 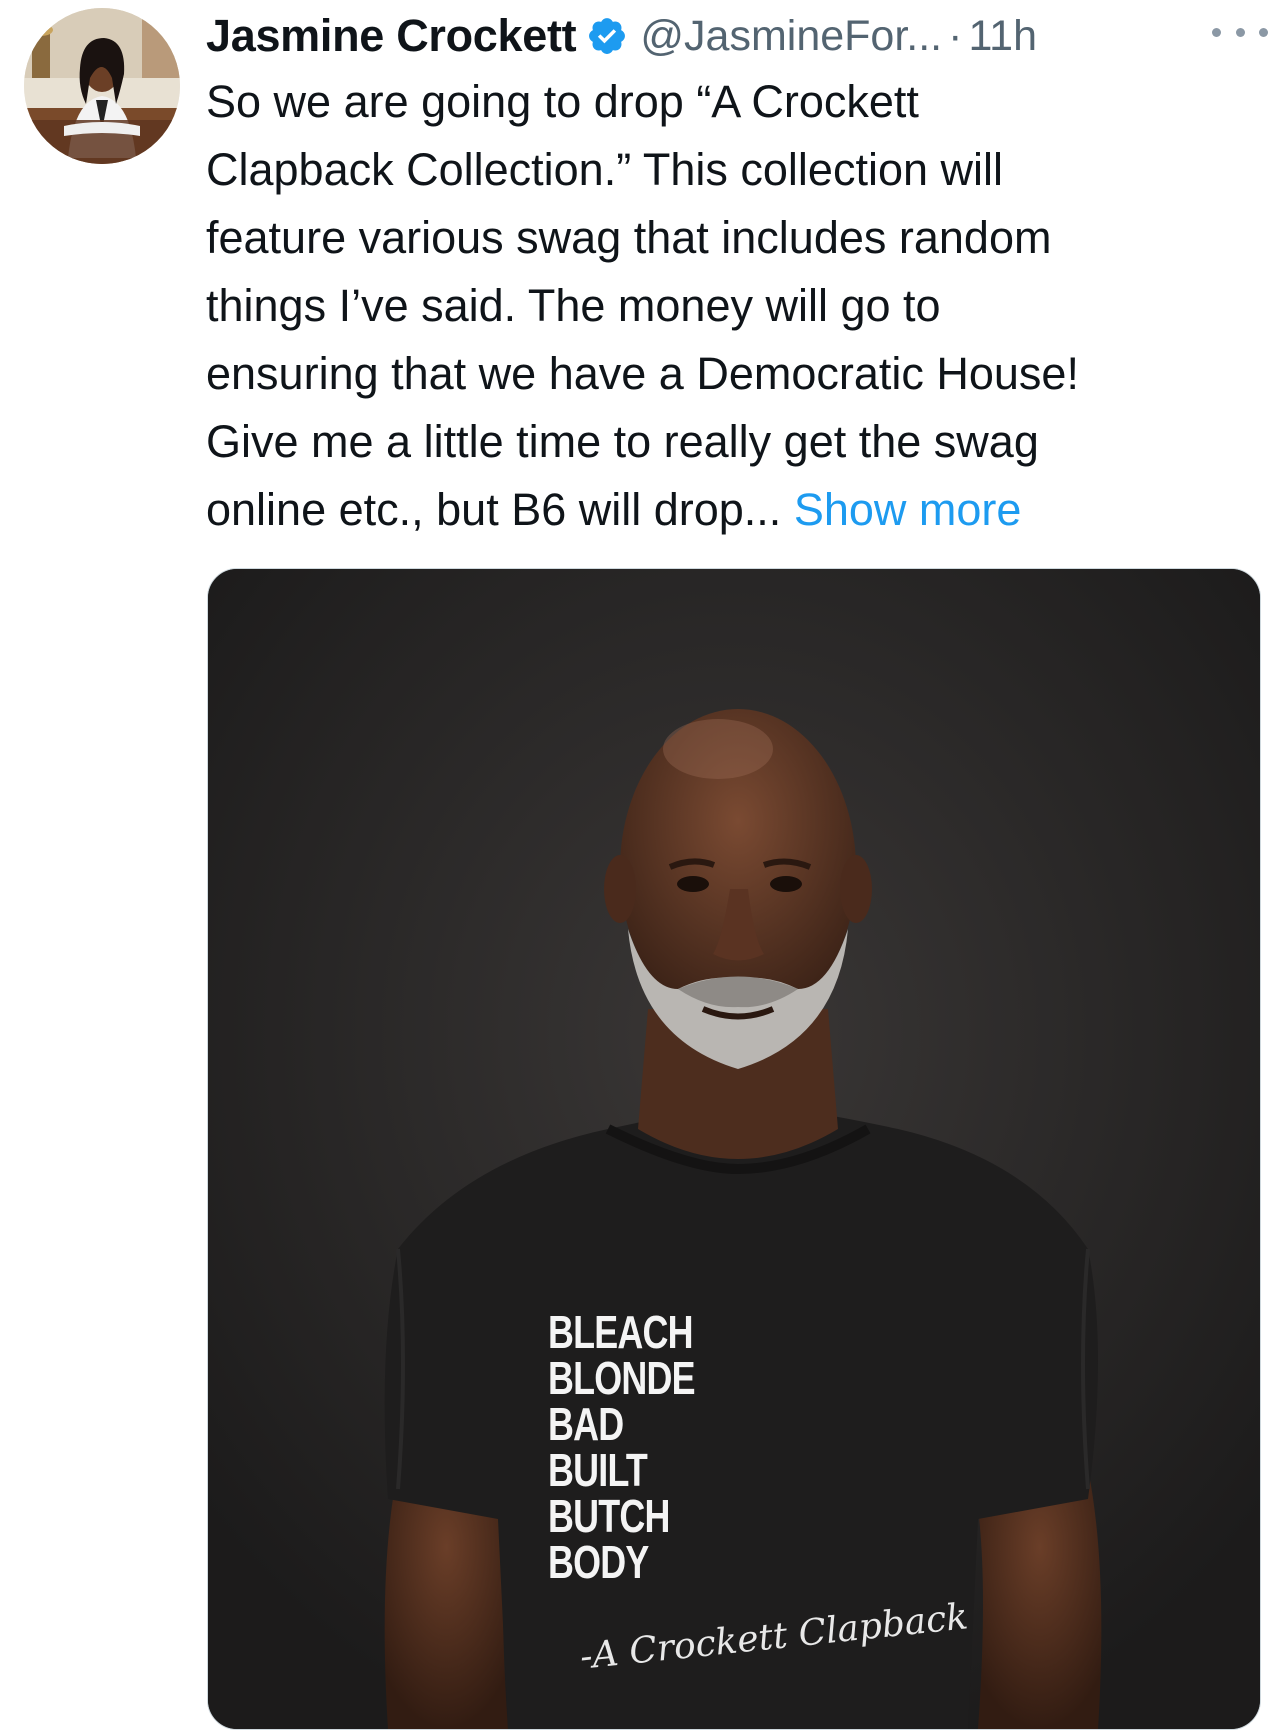 I want to click on shirt-slogan: BLEACH BLONDE BAD BUILT BUTCH BODY, so click(x=622, y=1447).